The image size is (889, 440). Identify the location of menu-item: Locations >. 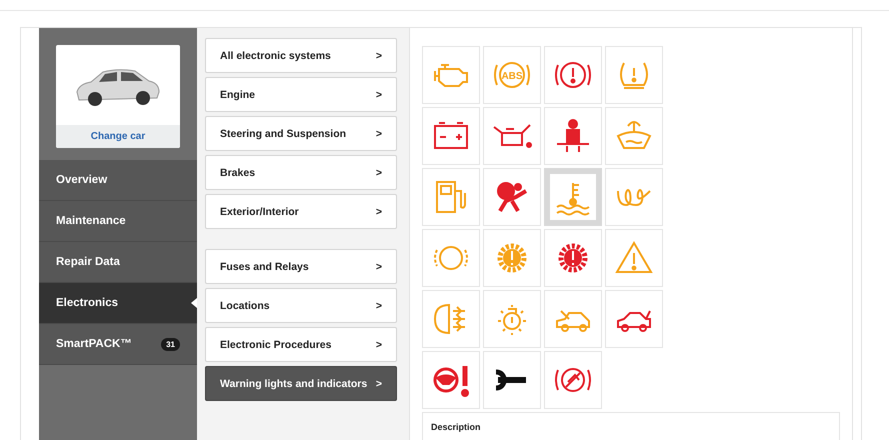
(301, 305).